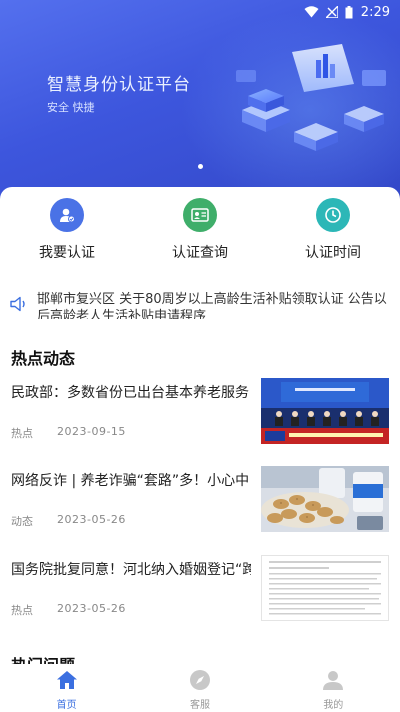 The width and height of the screenshot is (400, 712). Describe the element at coordinates (119, 85) in the screenshot. I see `banner-title: 智慧身份认证平台` at that location.